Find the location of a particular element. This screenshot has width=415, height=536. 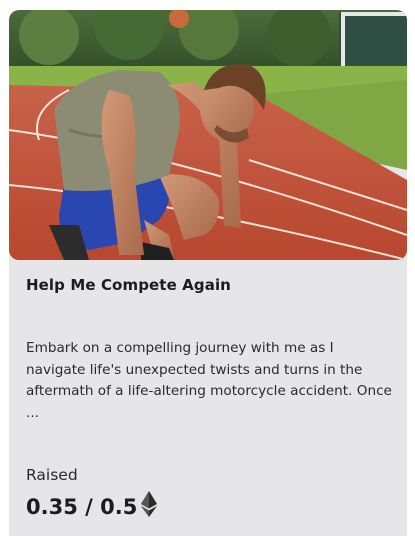

raised-amount-row: 0.35 / 0.5 is located at coordinates (92, 506).